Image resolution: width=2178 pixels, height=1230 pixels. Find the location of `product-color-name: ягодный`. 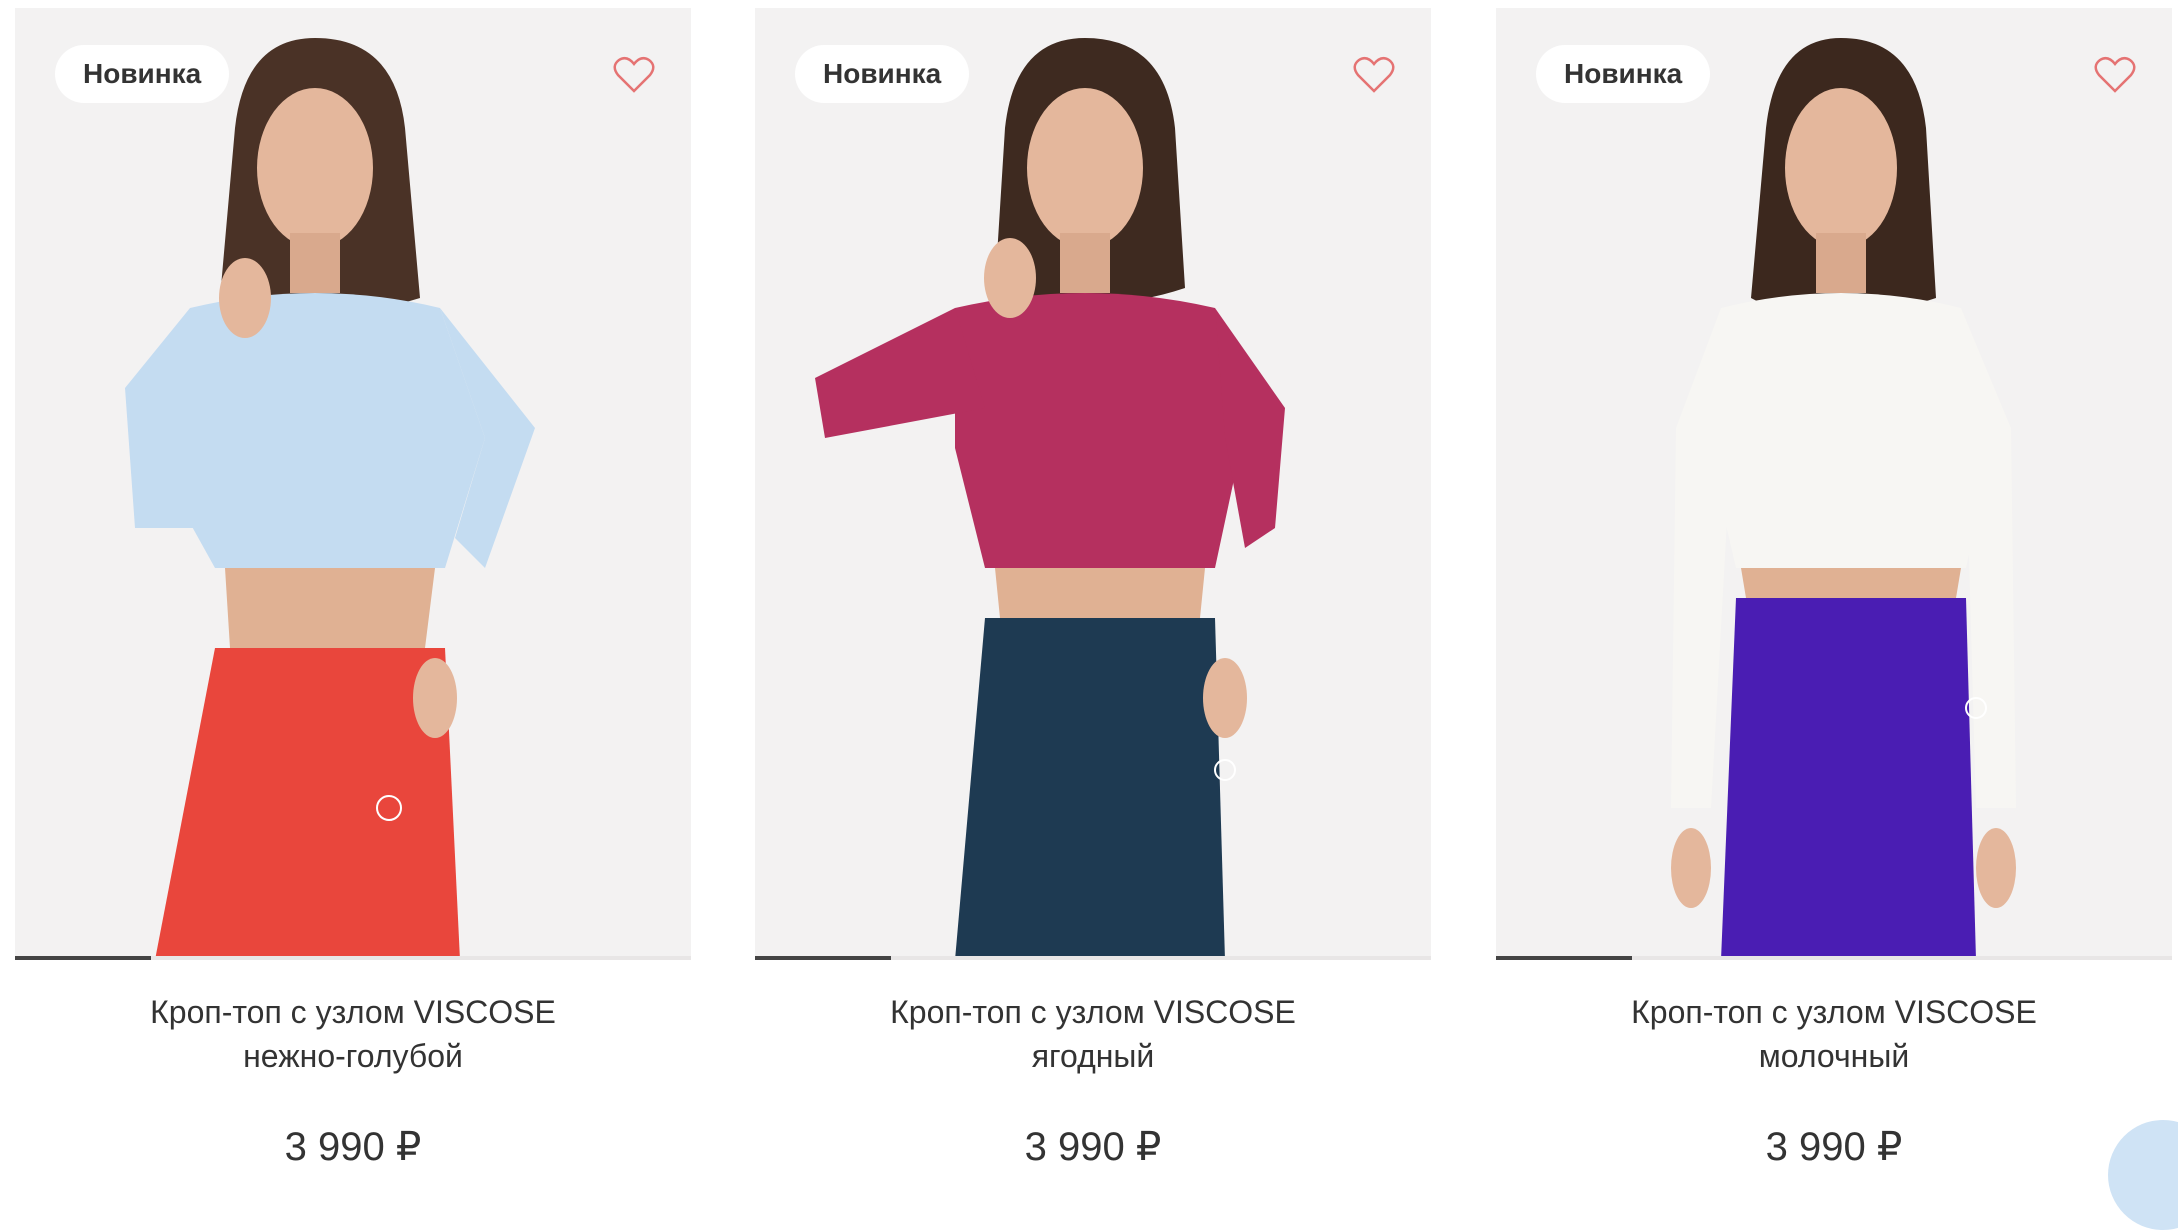

product-color-name: ягодный is located at coordinates (1093, 1056).